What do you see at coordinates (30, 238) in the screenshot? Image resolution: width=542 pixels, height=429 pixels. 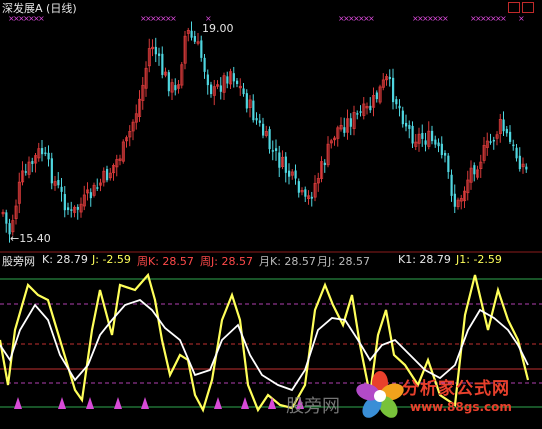 I see `low-price-label: ←15.40` at bounding box center [30, 238].